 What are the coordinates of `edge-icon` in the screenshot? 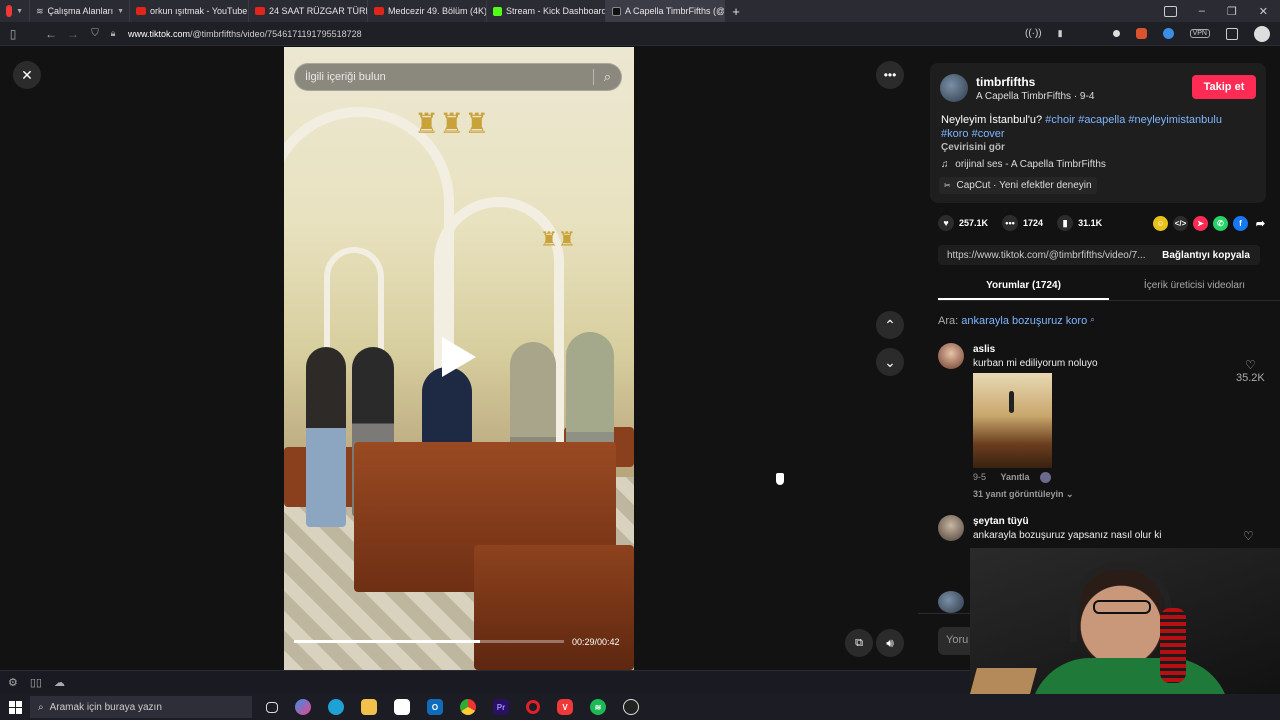 It's located at (336, 707).